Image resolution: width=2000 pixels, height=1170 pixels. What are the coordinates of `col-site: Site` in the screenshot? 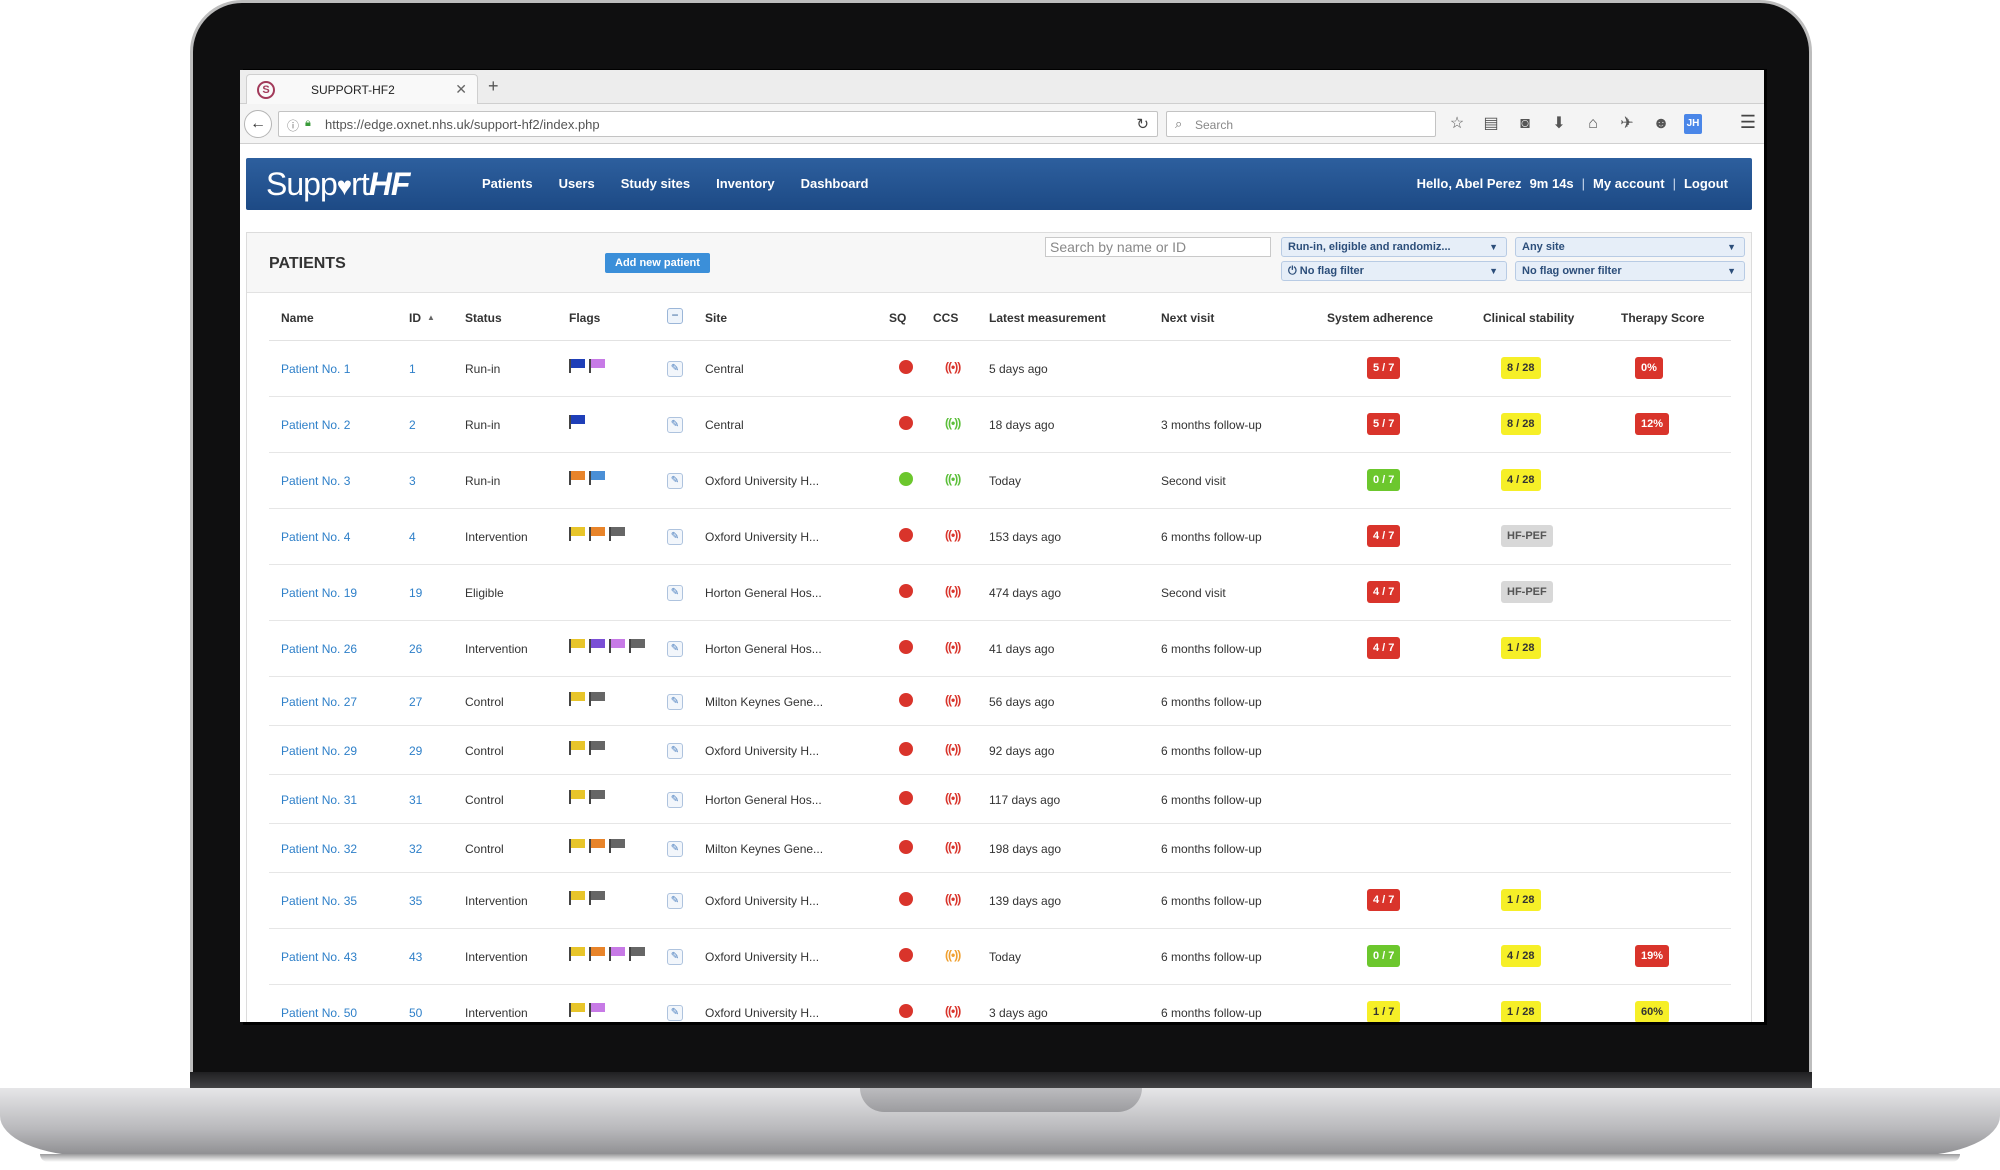 It's located at (716, 318).